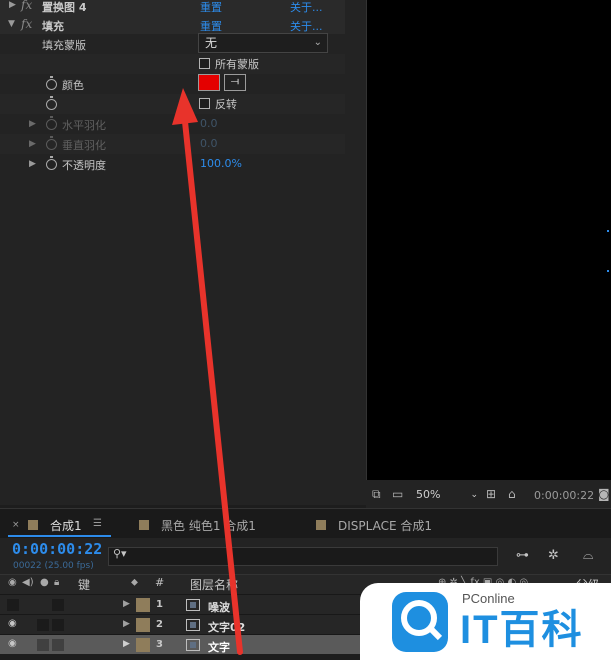  Describe the element at coordinates (219, 647) in the screenshot. I see `layer-name: 文字` at that location.